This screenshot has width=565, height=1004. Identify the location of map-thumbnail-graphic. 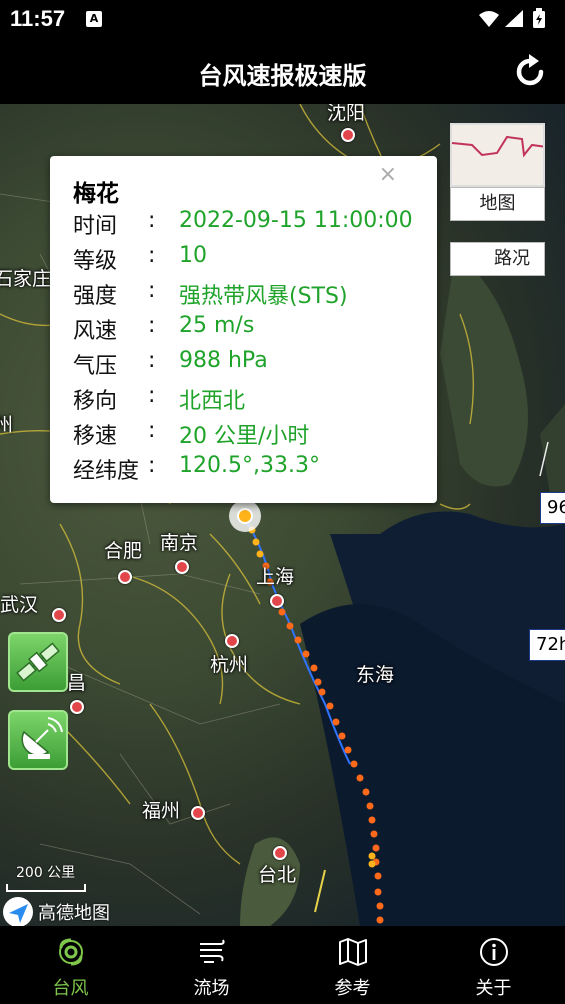
(497, 146).